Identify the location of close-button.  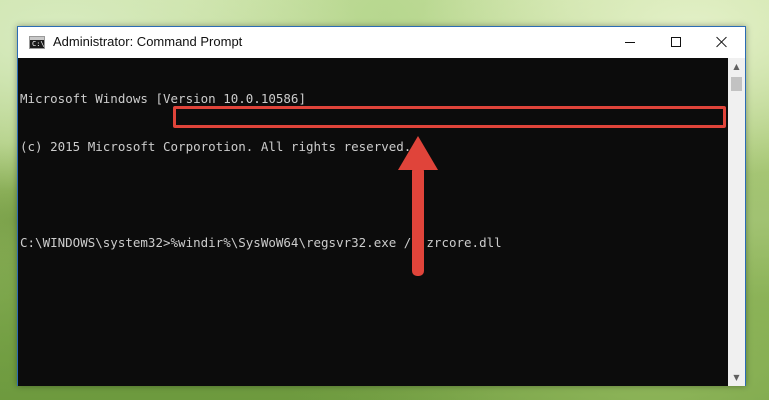
(722, 42).